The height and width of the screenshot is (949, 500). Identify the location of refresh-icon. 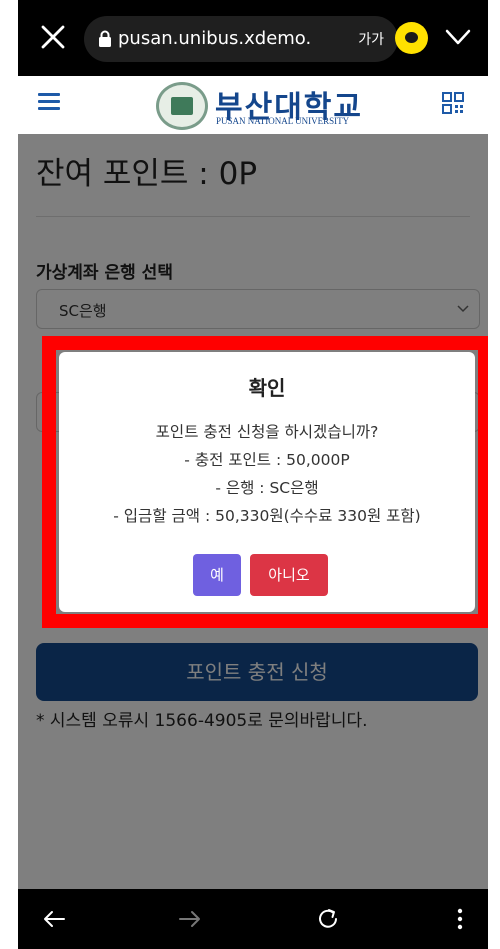
(328, 919).